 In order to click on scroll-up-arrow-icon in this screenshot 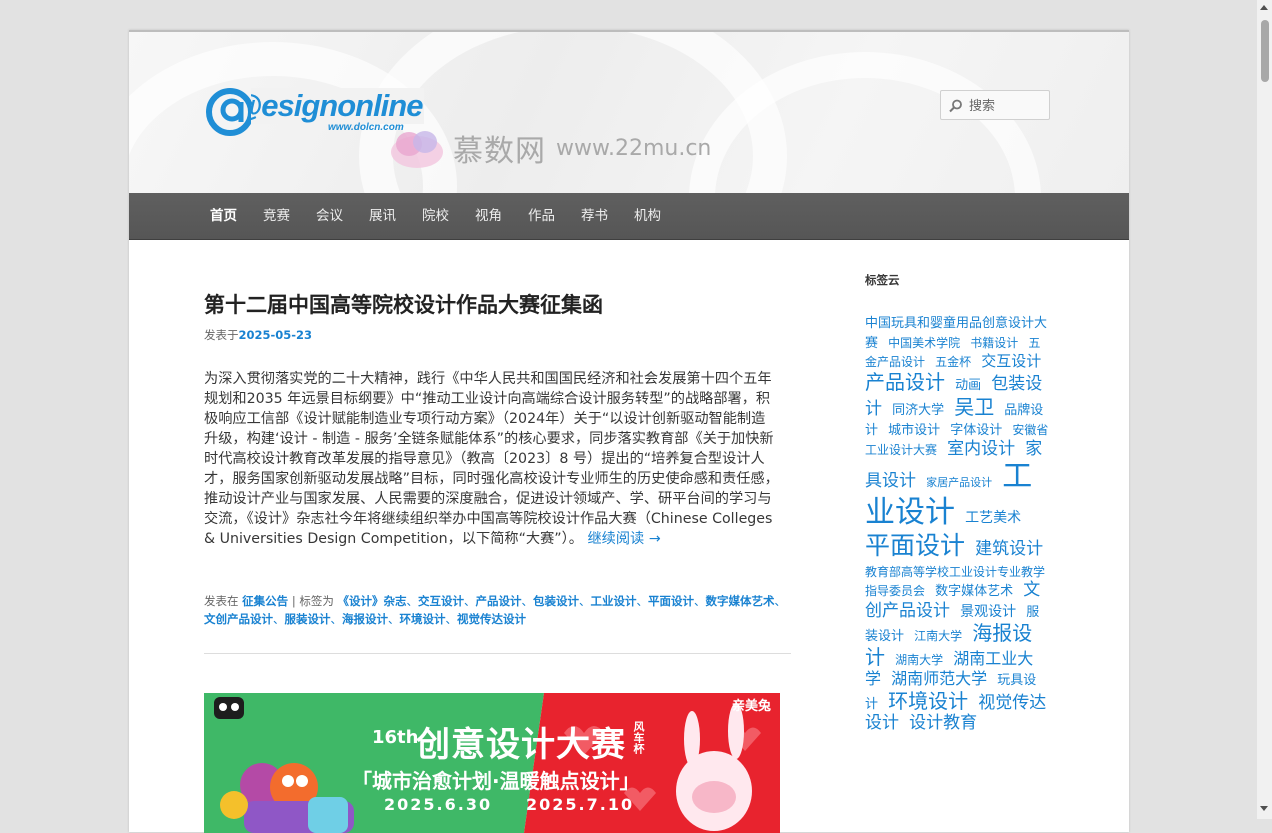, I will do `click(1264, 7)`.